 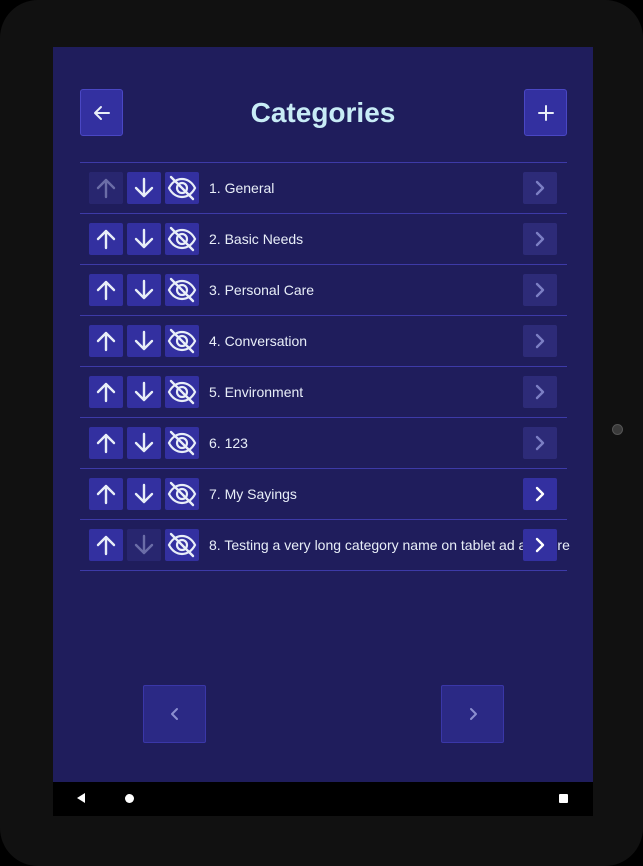 What do you see at coordinates (323, 187) in the screenshot?
I see `category-row: 1. General` at bounding box center [323, 187].